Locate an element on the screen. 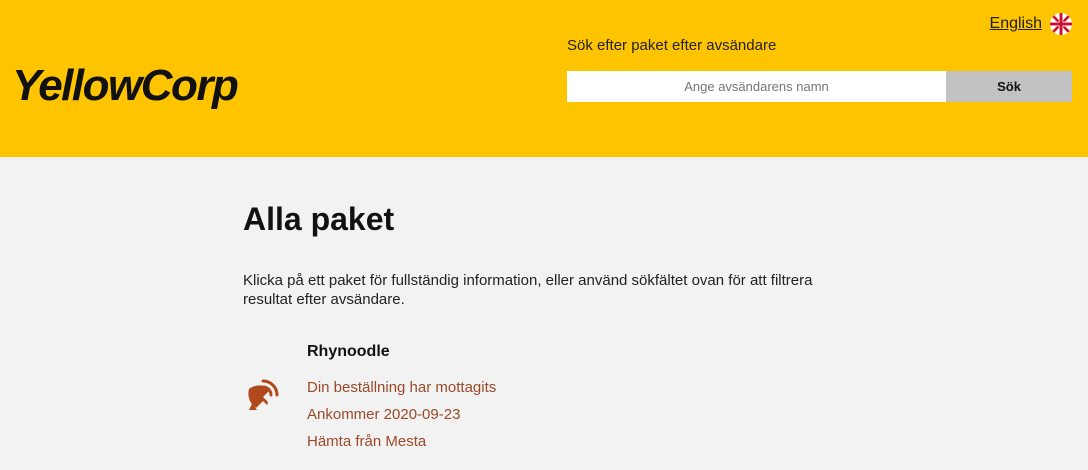  satellite-dish-icon is located at coordinates (263, 394).